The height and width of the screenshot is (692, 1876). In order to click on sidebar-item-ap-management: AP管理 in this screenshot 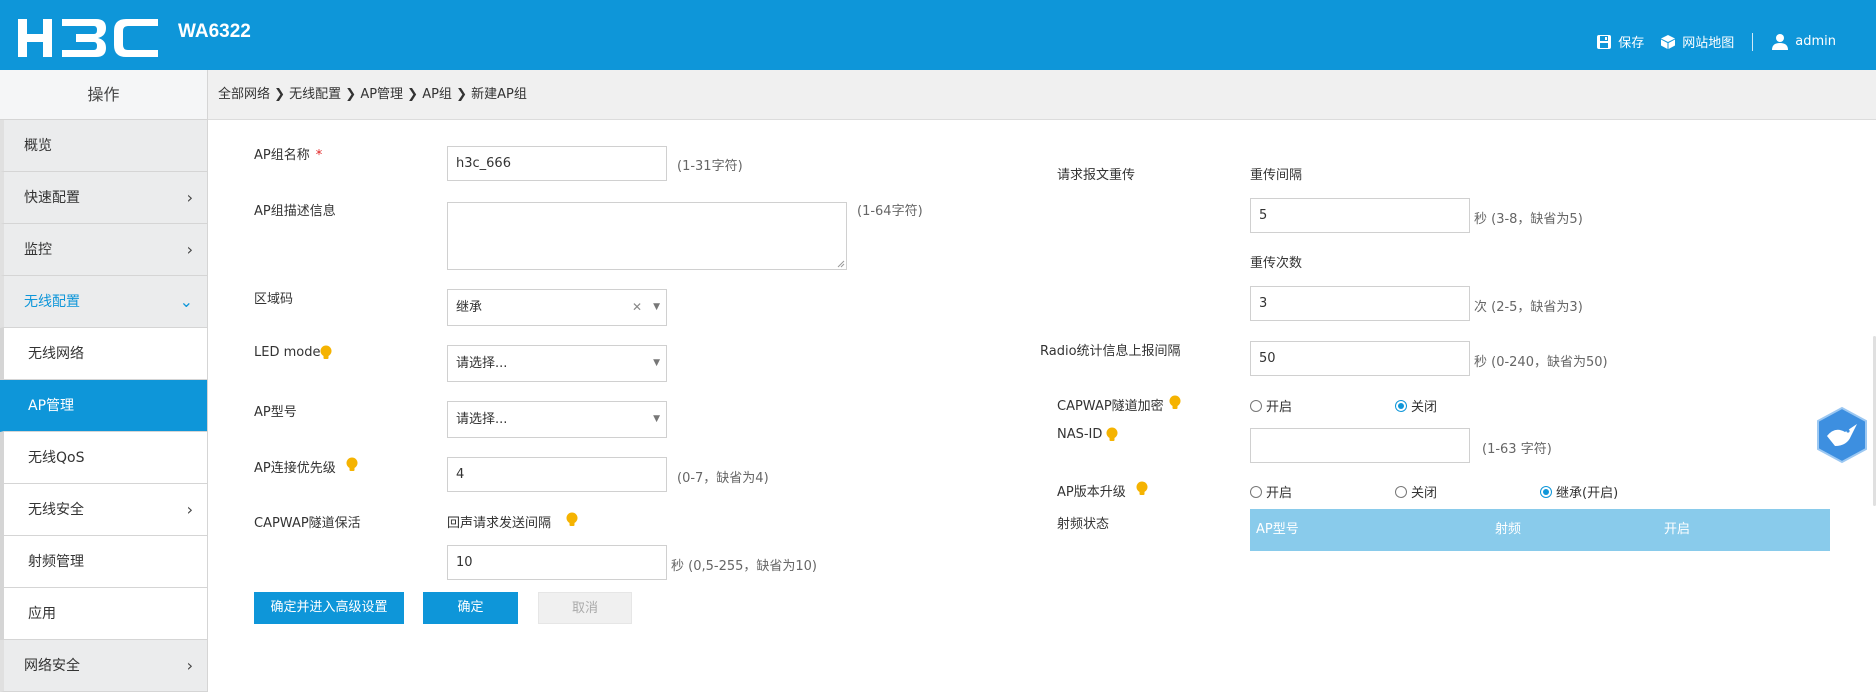, I will do `click(103, 406)`.